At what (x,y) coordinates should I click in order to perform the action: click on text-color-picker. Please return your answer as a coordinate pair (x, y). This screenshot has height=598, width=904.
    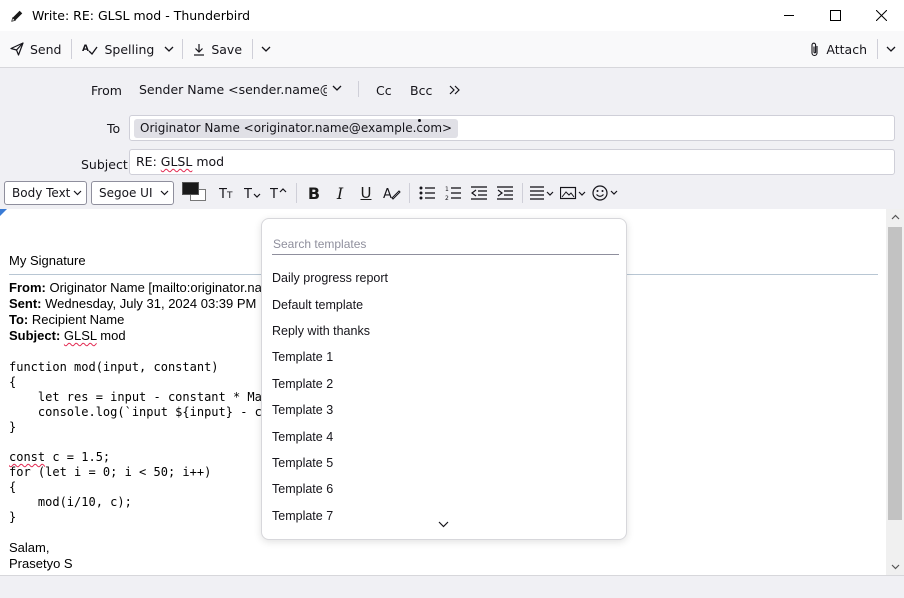
    Looking at the image, I should click on (195, 193).